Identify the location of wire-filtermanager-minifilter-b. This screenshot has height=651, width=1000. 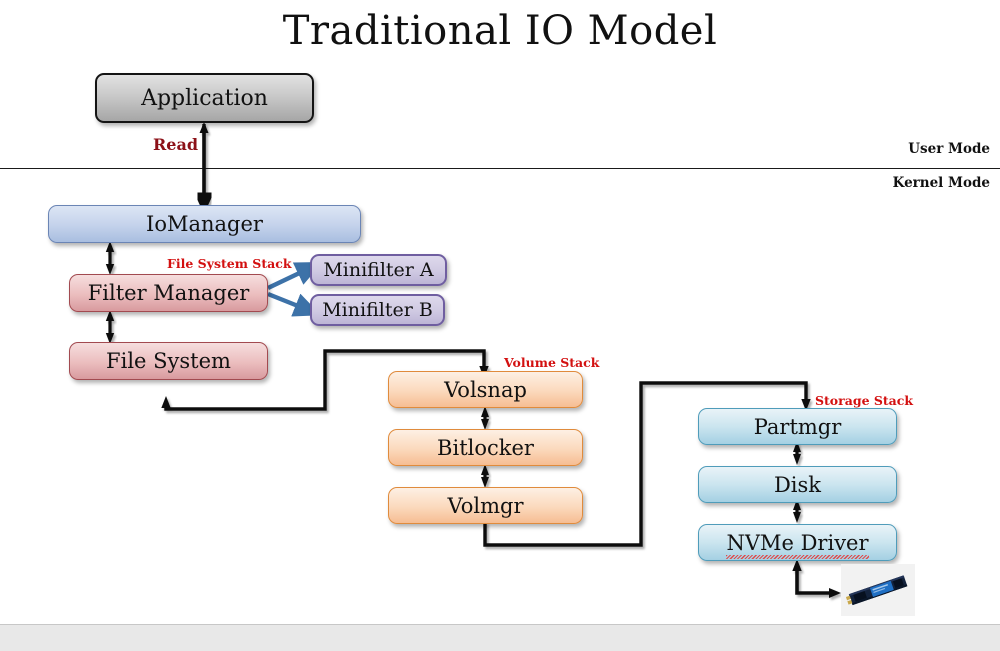
(294, 304).